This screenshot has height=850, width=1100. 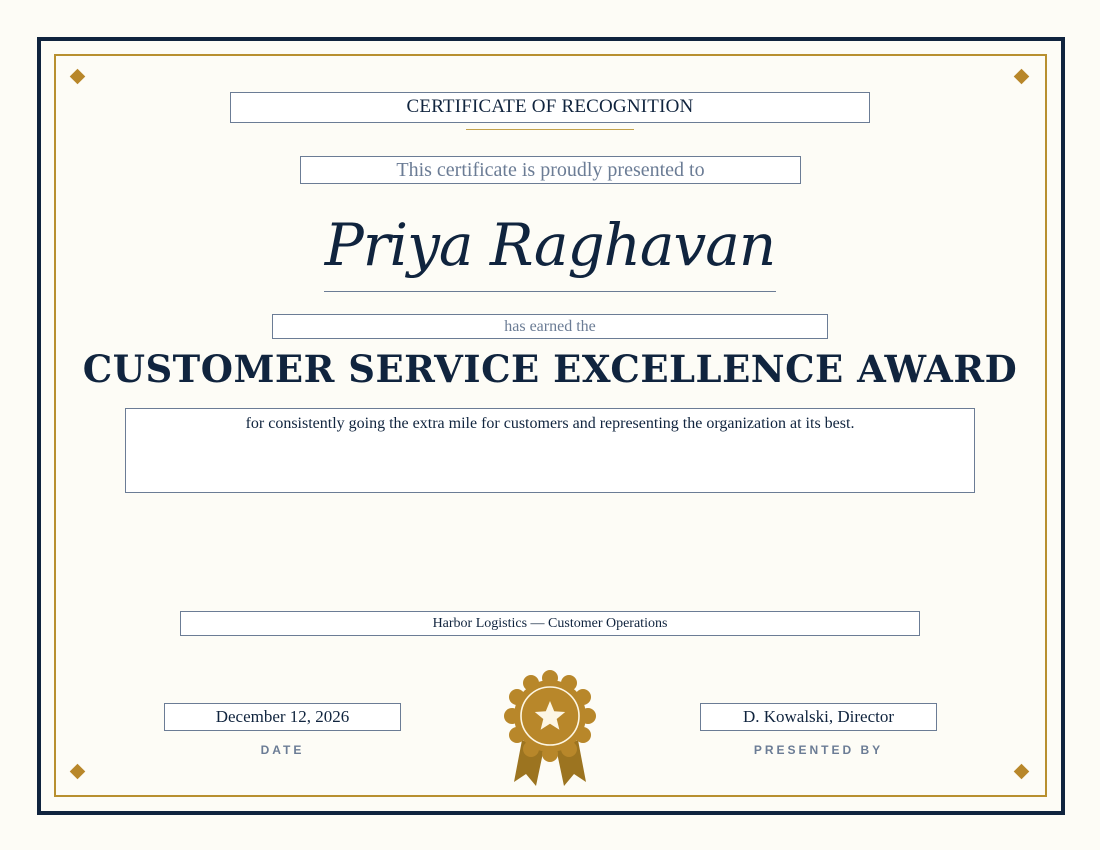 What do you see at coordinates (550, 107) in the screenshot?
I see `certificate-heading-field: CERTIFICATE OF RECOGNITION` at bounding box center [550, 107].